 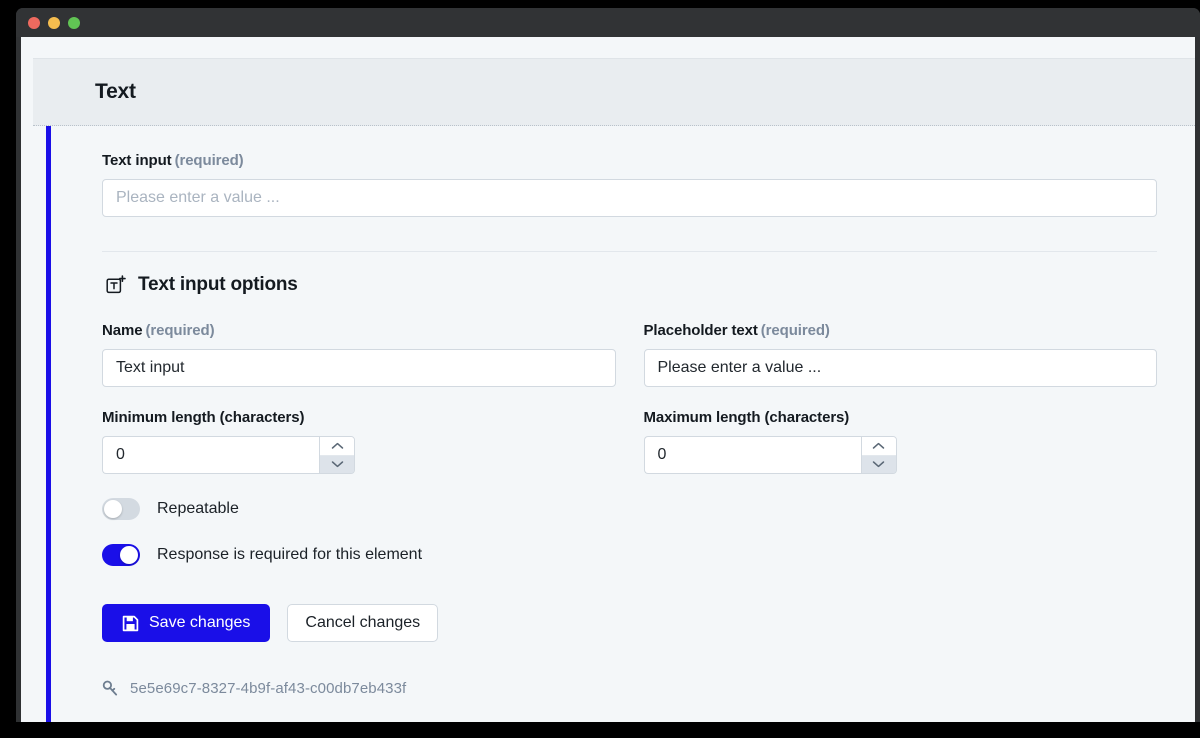 What do you see at coordinates (901, 330) in the screenshot?
I see `placeholder-field-label: Placeholder text (required)` at bounding box center [901, 330].